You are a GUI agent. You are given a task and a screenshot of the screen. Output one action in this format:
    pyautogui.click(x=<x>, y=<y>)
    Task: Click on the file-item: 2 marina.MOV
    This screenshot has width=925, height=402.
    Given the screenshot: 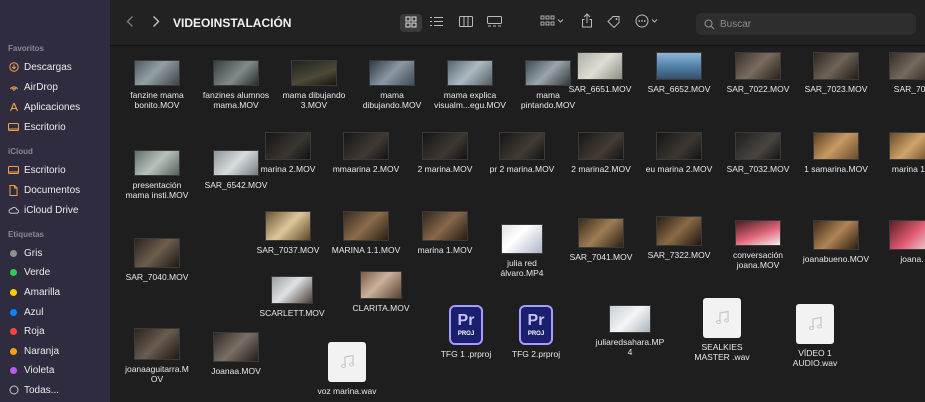 What is the action you would take?
    pyautogui.click(x=445, y=153)
    